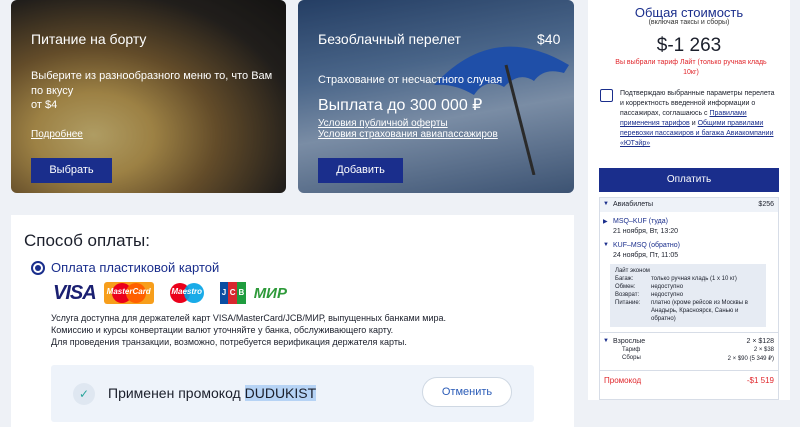 Image resolution: width=800 pixels, height=427 pixels. What do you see at coordinates (763, 350) in the screenshot?
I see `tariff-value: 2 × $38` at bounding box center [763, 350].